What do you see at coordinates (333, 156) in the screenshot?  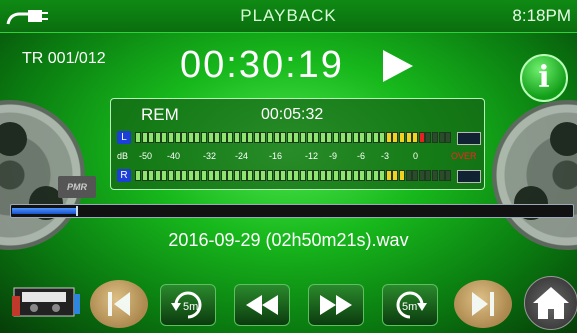 I see `db-scale-label: -9` at bounding box center [333, 156].